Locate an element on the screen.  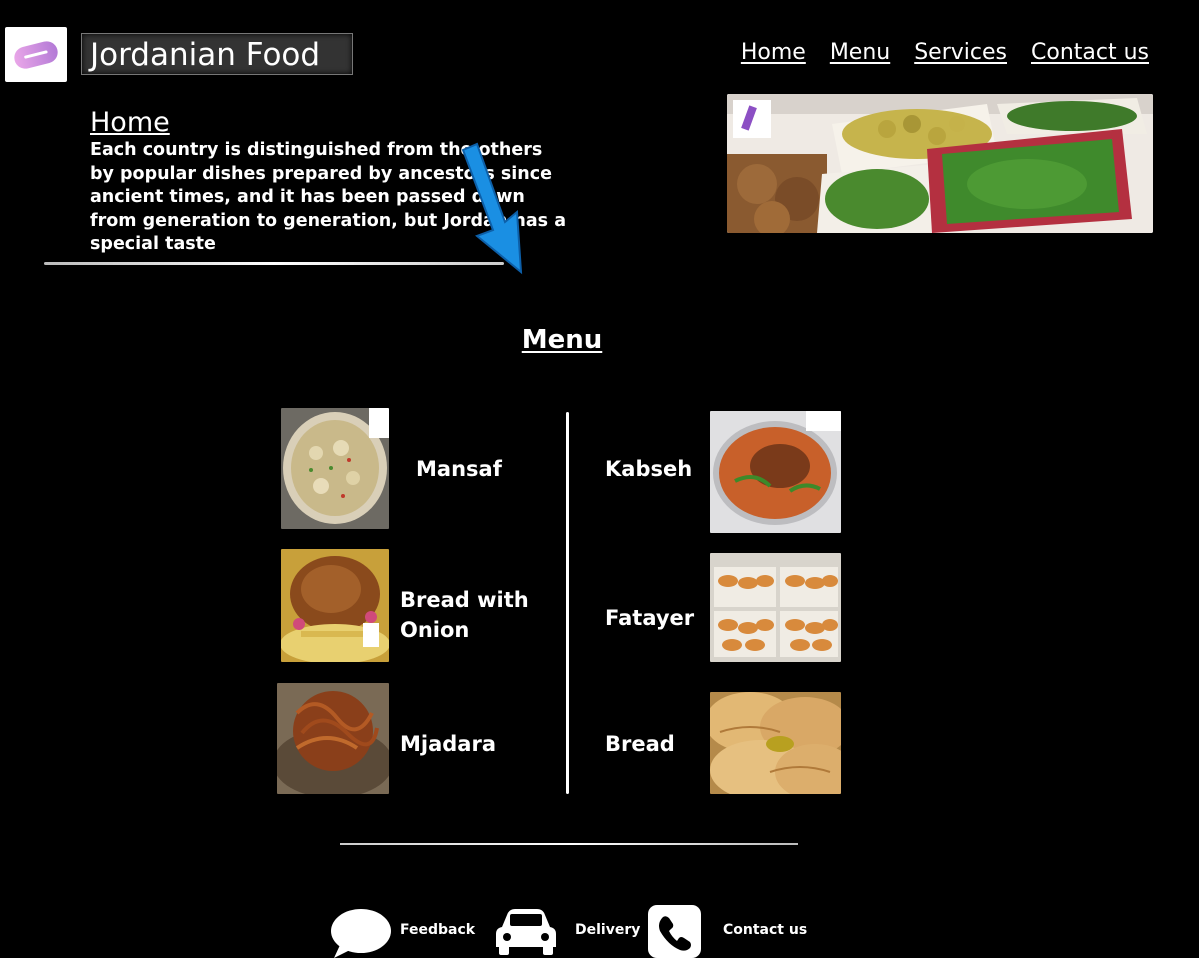
site-title: Jordanian Food is located at coordinates (217, 54).